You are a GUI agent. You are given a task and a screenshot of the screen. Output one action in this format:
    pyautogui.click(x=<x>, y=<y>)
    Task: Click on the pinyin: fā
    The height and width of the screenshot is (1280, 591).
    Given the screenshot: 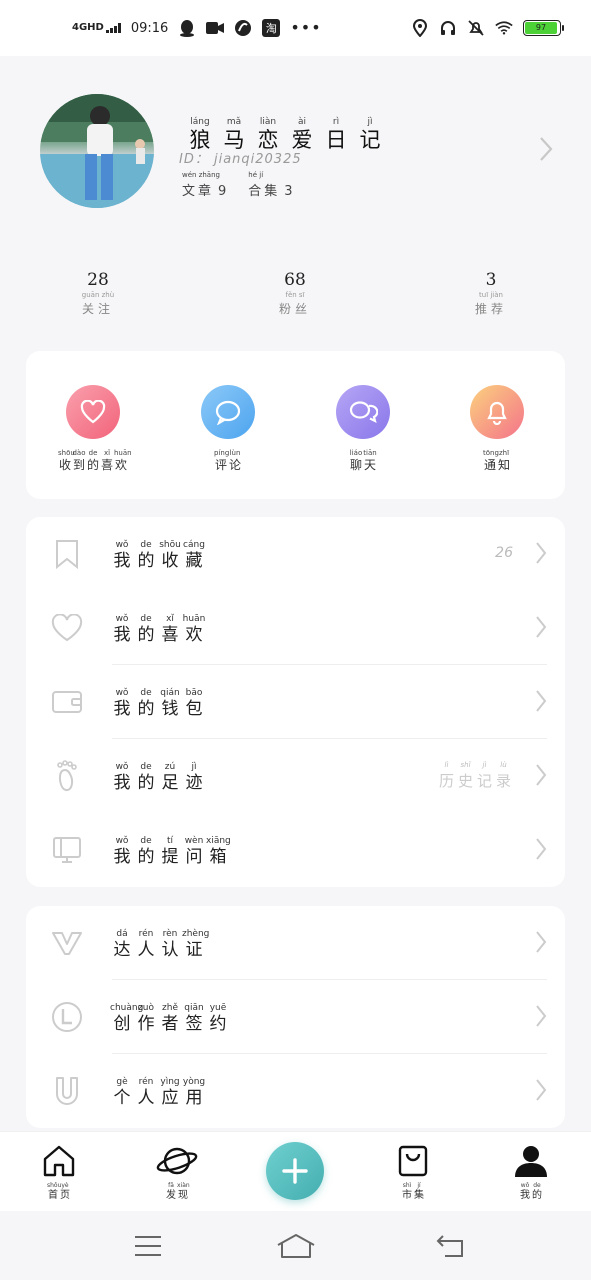 What is the action you would take?
    pyautogui.click(x=171, y=1185)
    